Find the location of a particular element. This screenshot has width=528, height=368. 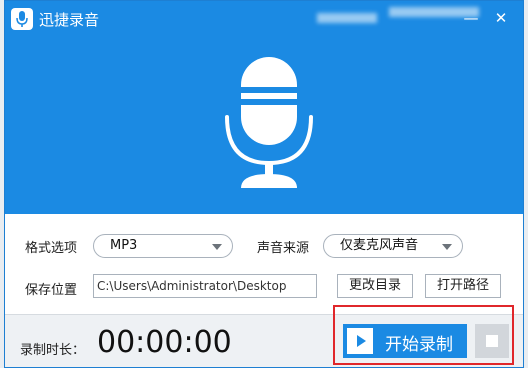

minimize-button: — is located at coordinates (471, 18).